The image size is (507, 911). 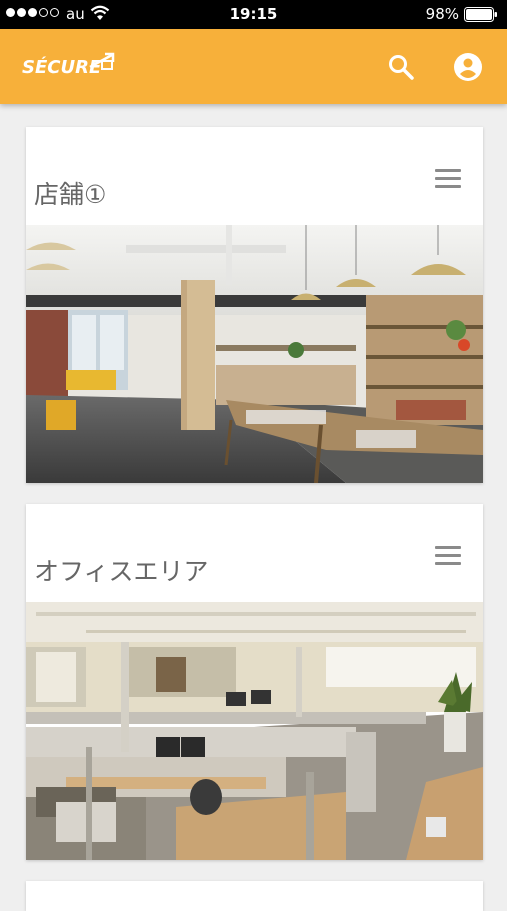 I want to click on card-title: オフィスエリア, so click(x=121, y=571).